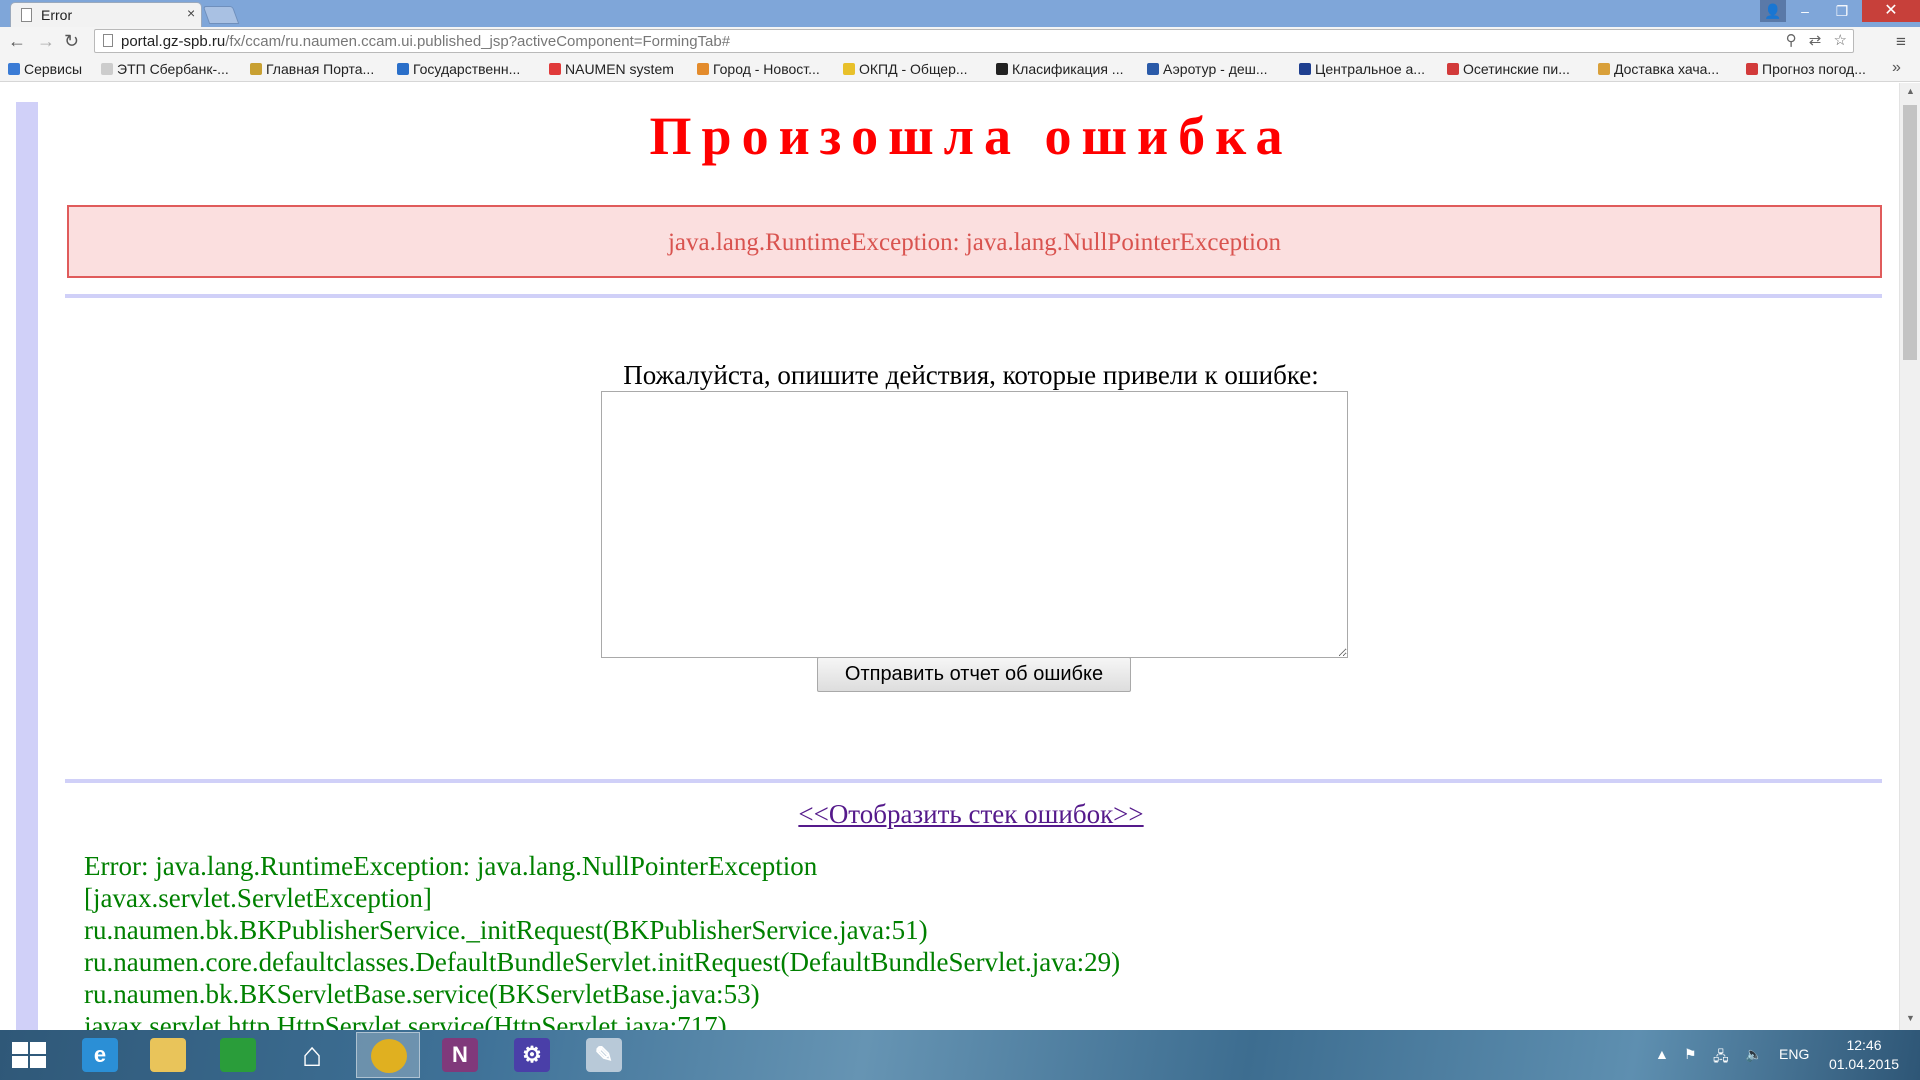 The width and height of the screenshot is (1920, 1080). I want to click on language-indicator: ENG, so click(1794, 1054).